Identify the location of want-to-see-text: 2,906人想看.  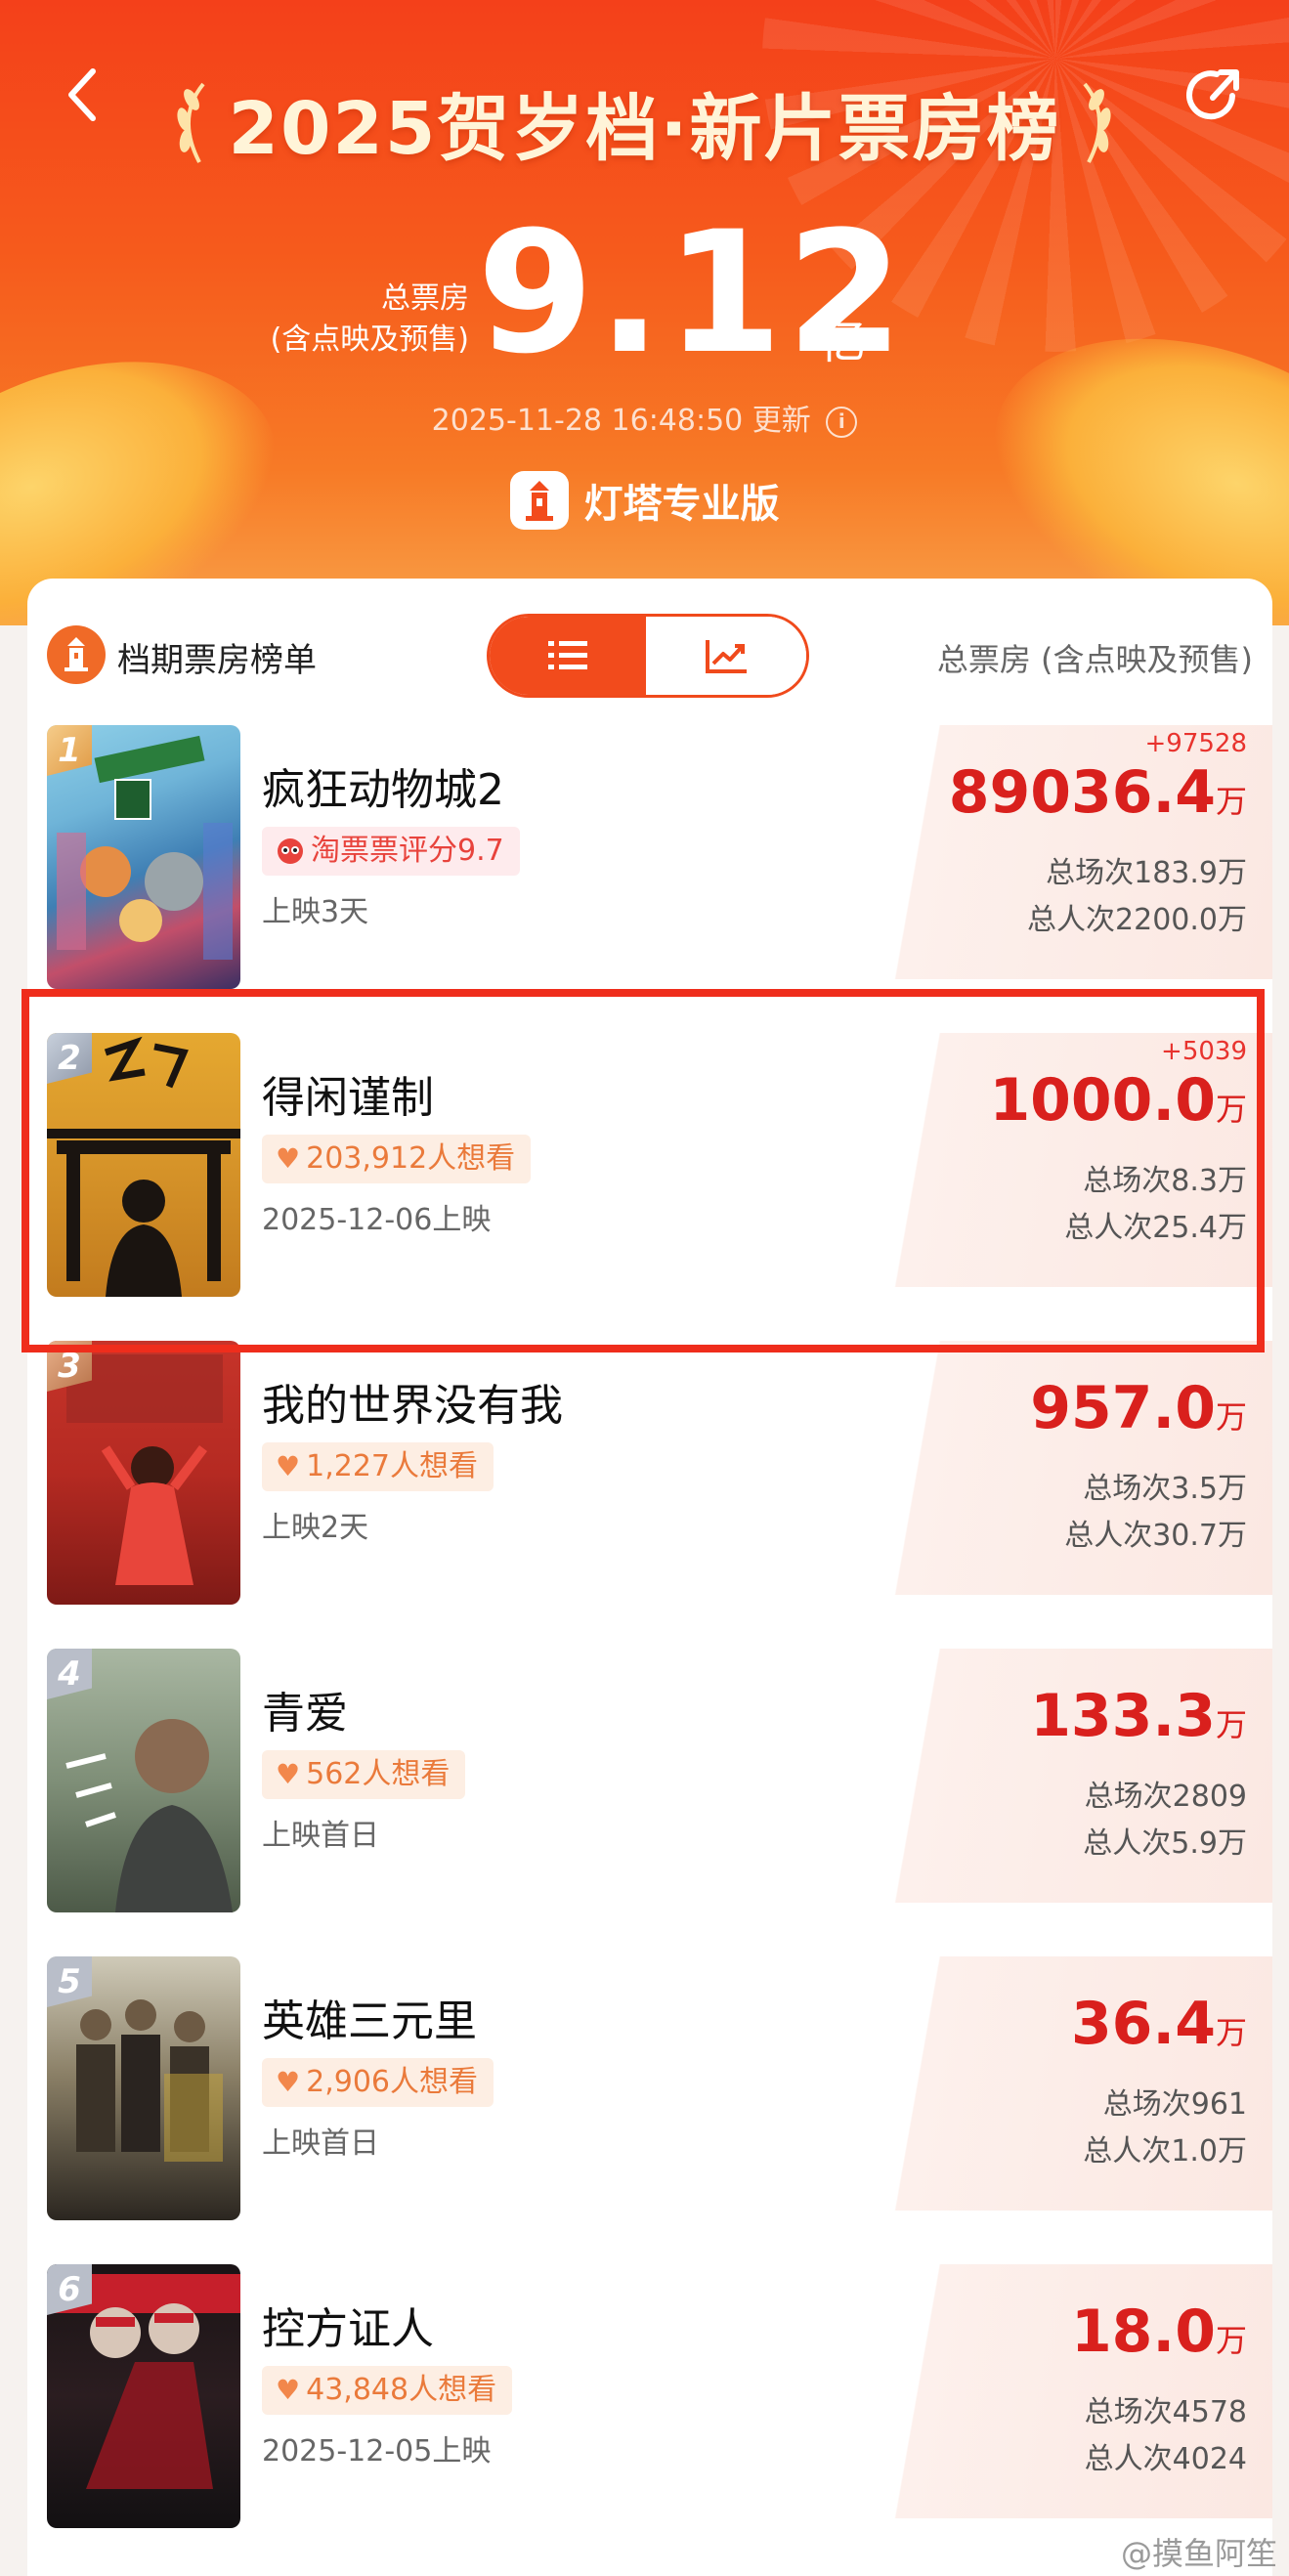
(392, 2082).